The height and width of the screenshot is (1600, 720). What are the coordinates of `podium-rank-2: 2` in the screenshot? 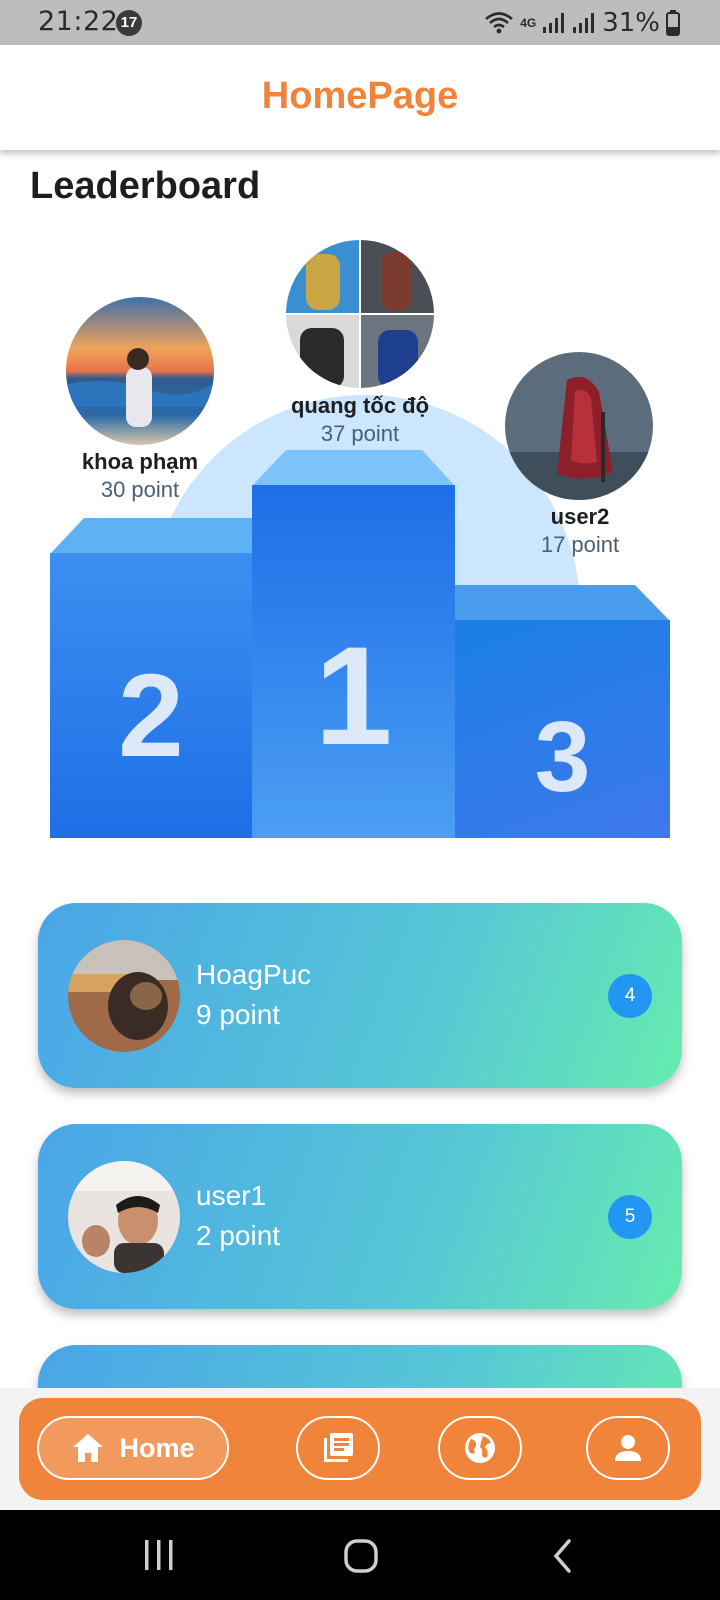 It's located at (151, 716).